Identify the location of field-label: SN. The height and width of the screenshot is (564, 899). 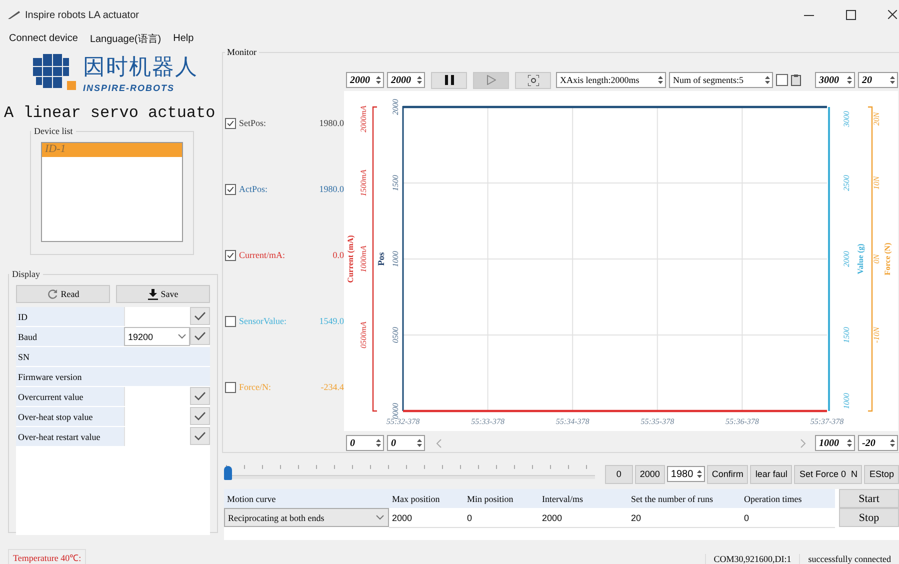
(70, 356).